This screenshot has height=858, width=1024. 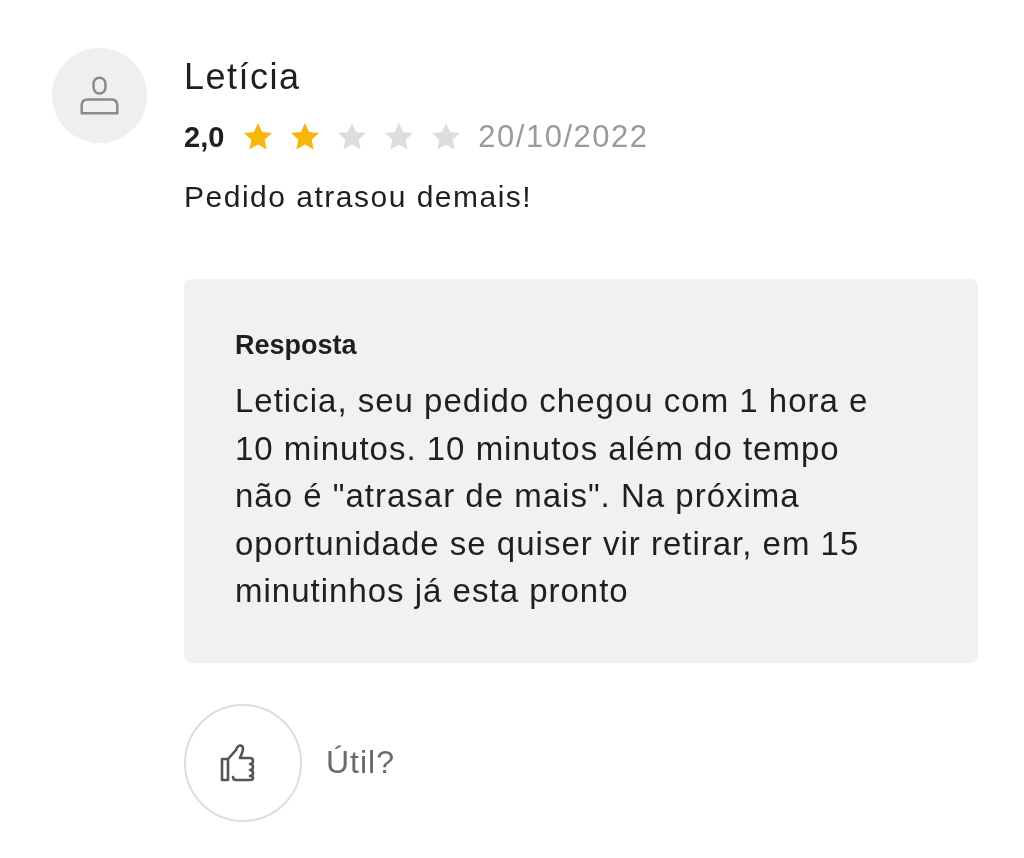 I want to click on reply-title: Resposta, so click(x=296, y=345).